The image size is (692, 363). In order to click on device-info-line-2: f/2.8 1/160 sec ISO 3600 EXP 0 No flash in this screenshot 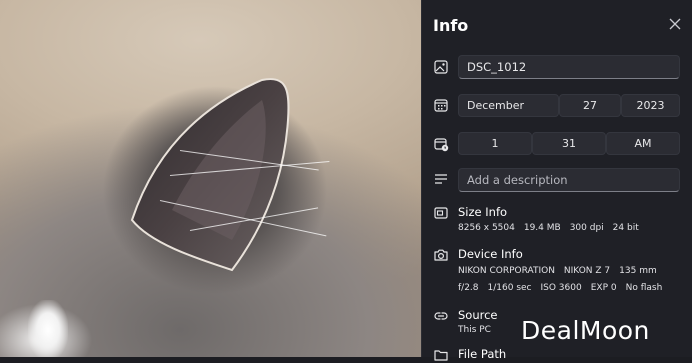, I will do `click(564, 288)`.